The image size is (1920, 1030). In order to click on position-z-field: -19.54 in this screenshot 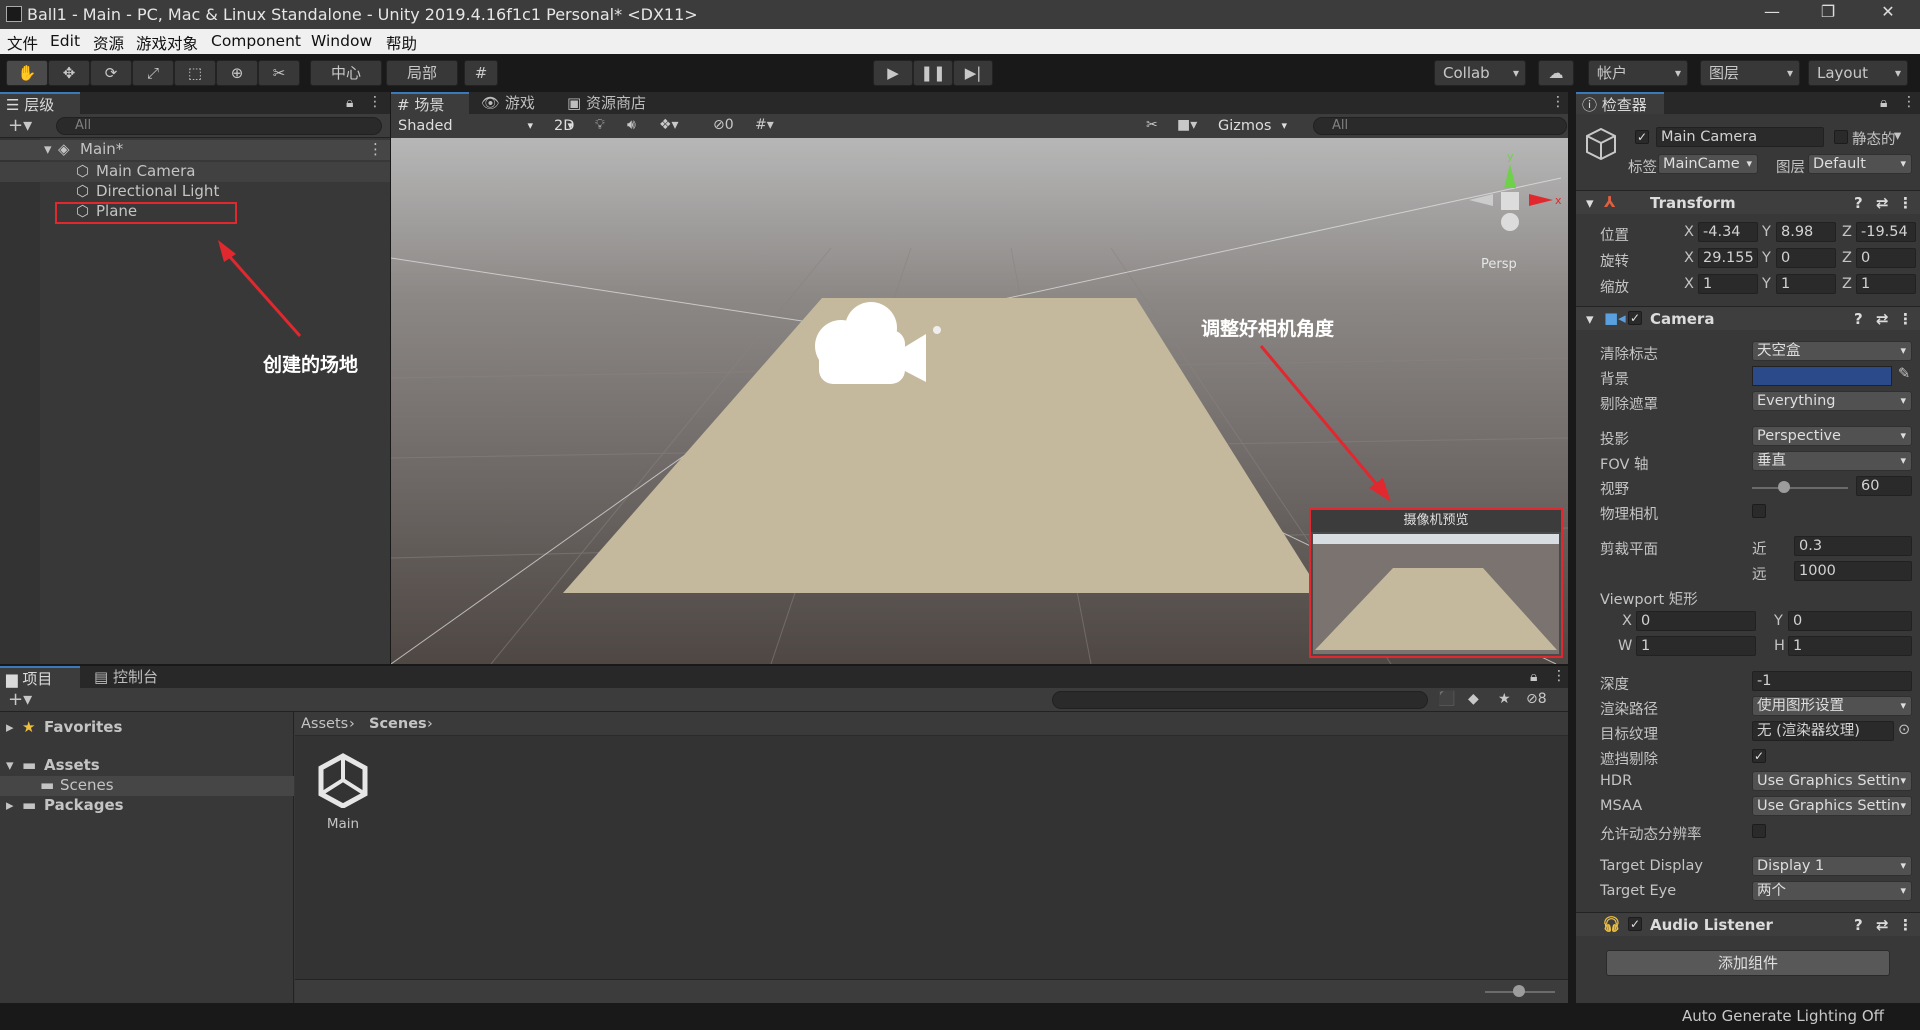, I will do `click(1886, 232)`.